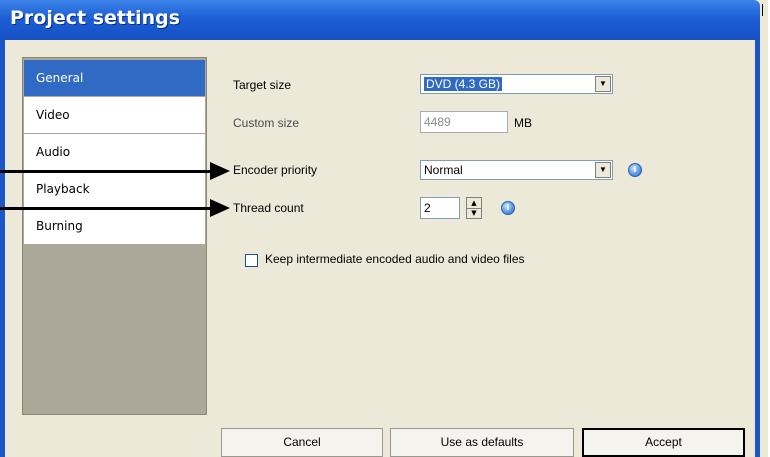 The width and height of the screenshot is (770, 457). I want to click on sidebar-item-video: Video, so click(114, 115).